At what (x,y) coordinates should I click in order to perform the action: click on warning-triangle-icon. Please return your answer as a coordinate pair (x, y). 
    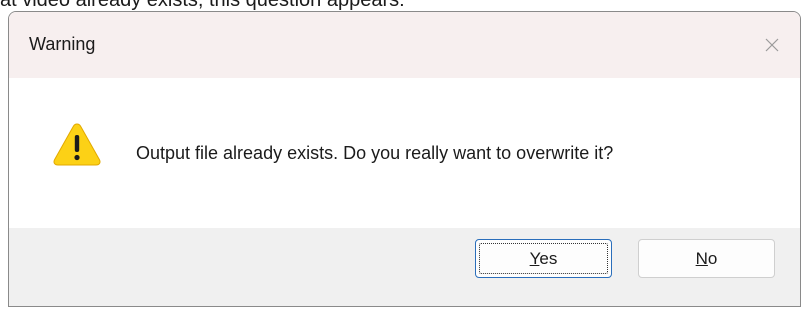
    Looking at the image, I should click on (77, 144).